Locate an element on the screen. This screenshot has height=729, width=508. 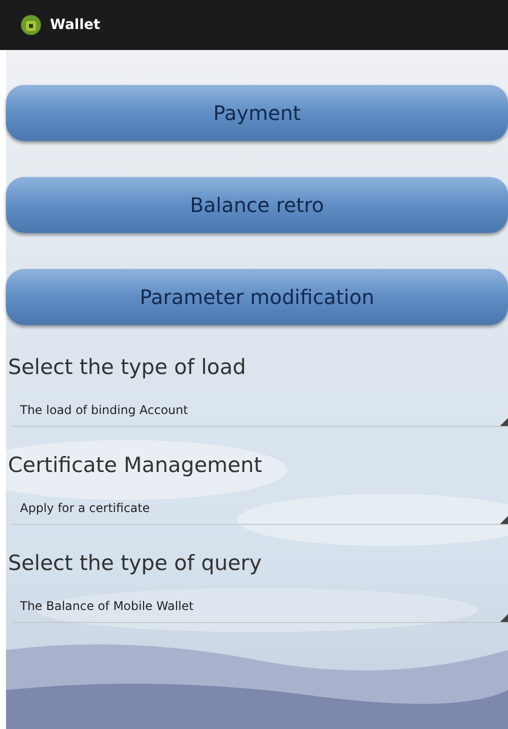
section-label: Select the type of query is located at coordinates (135, 563).